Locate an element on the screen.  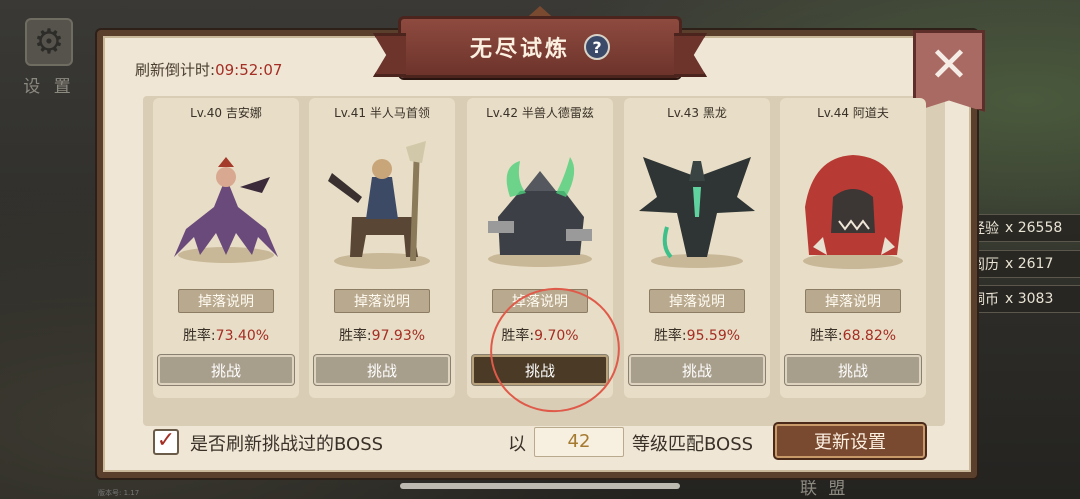
settings-button: ⚙ 设 置 is located at coordinates (49, 58).